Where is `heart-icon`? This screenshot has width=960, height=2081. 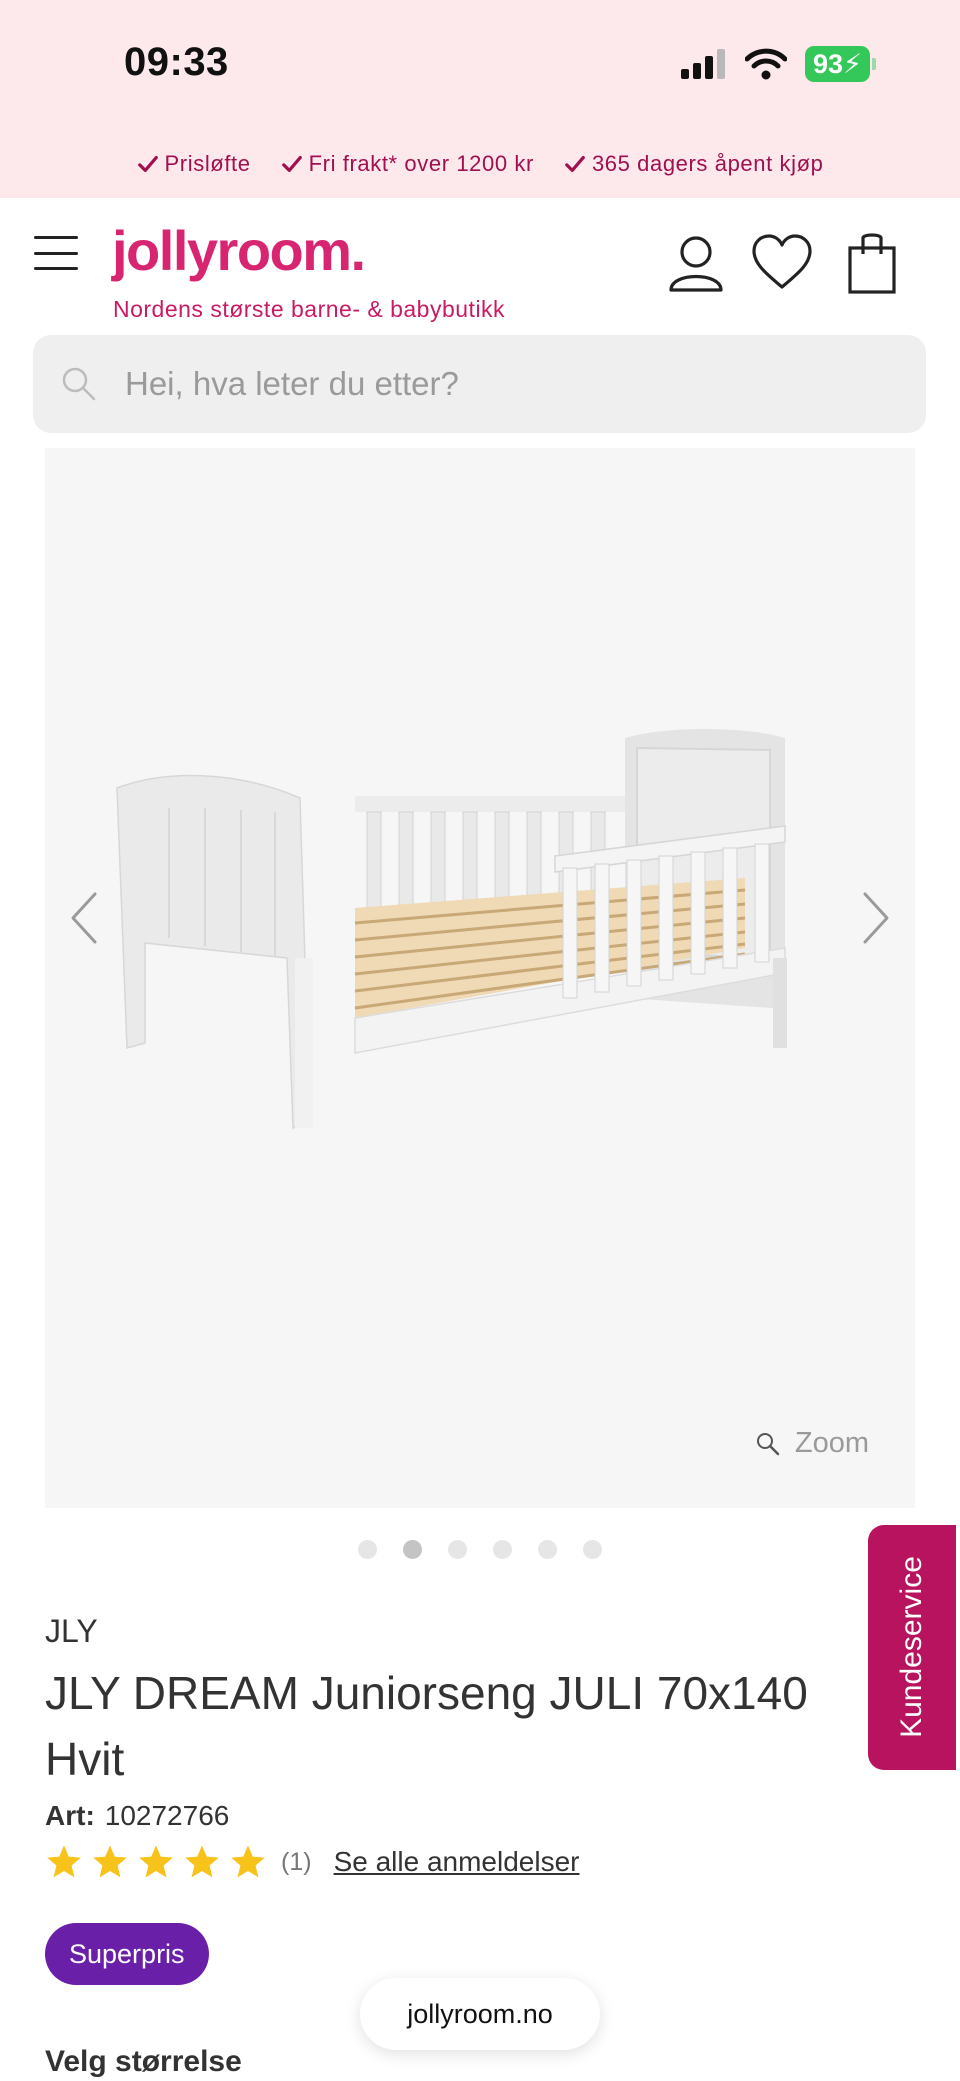 heart-icon is located at coordinates (782, 263).